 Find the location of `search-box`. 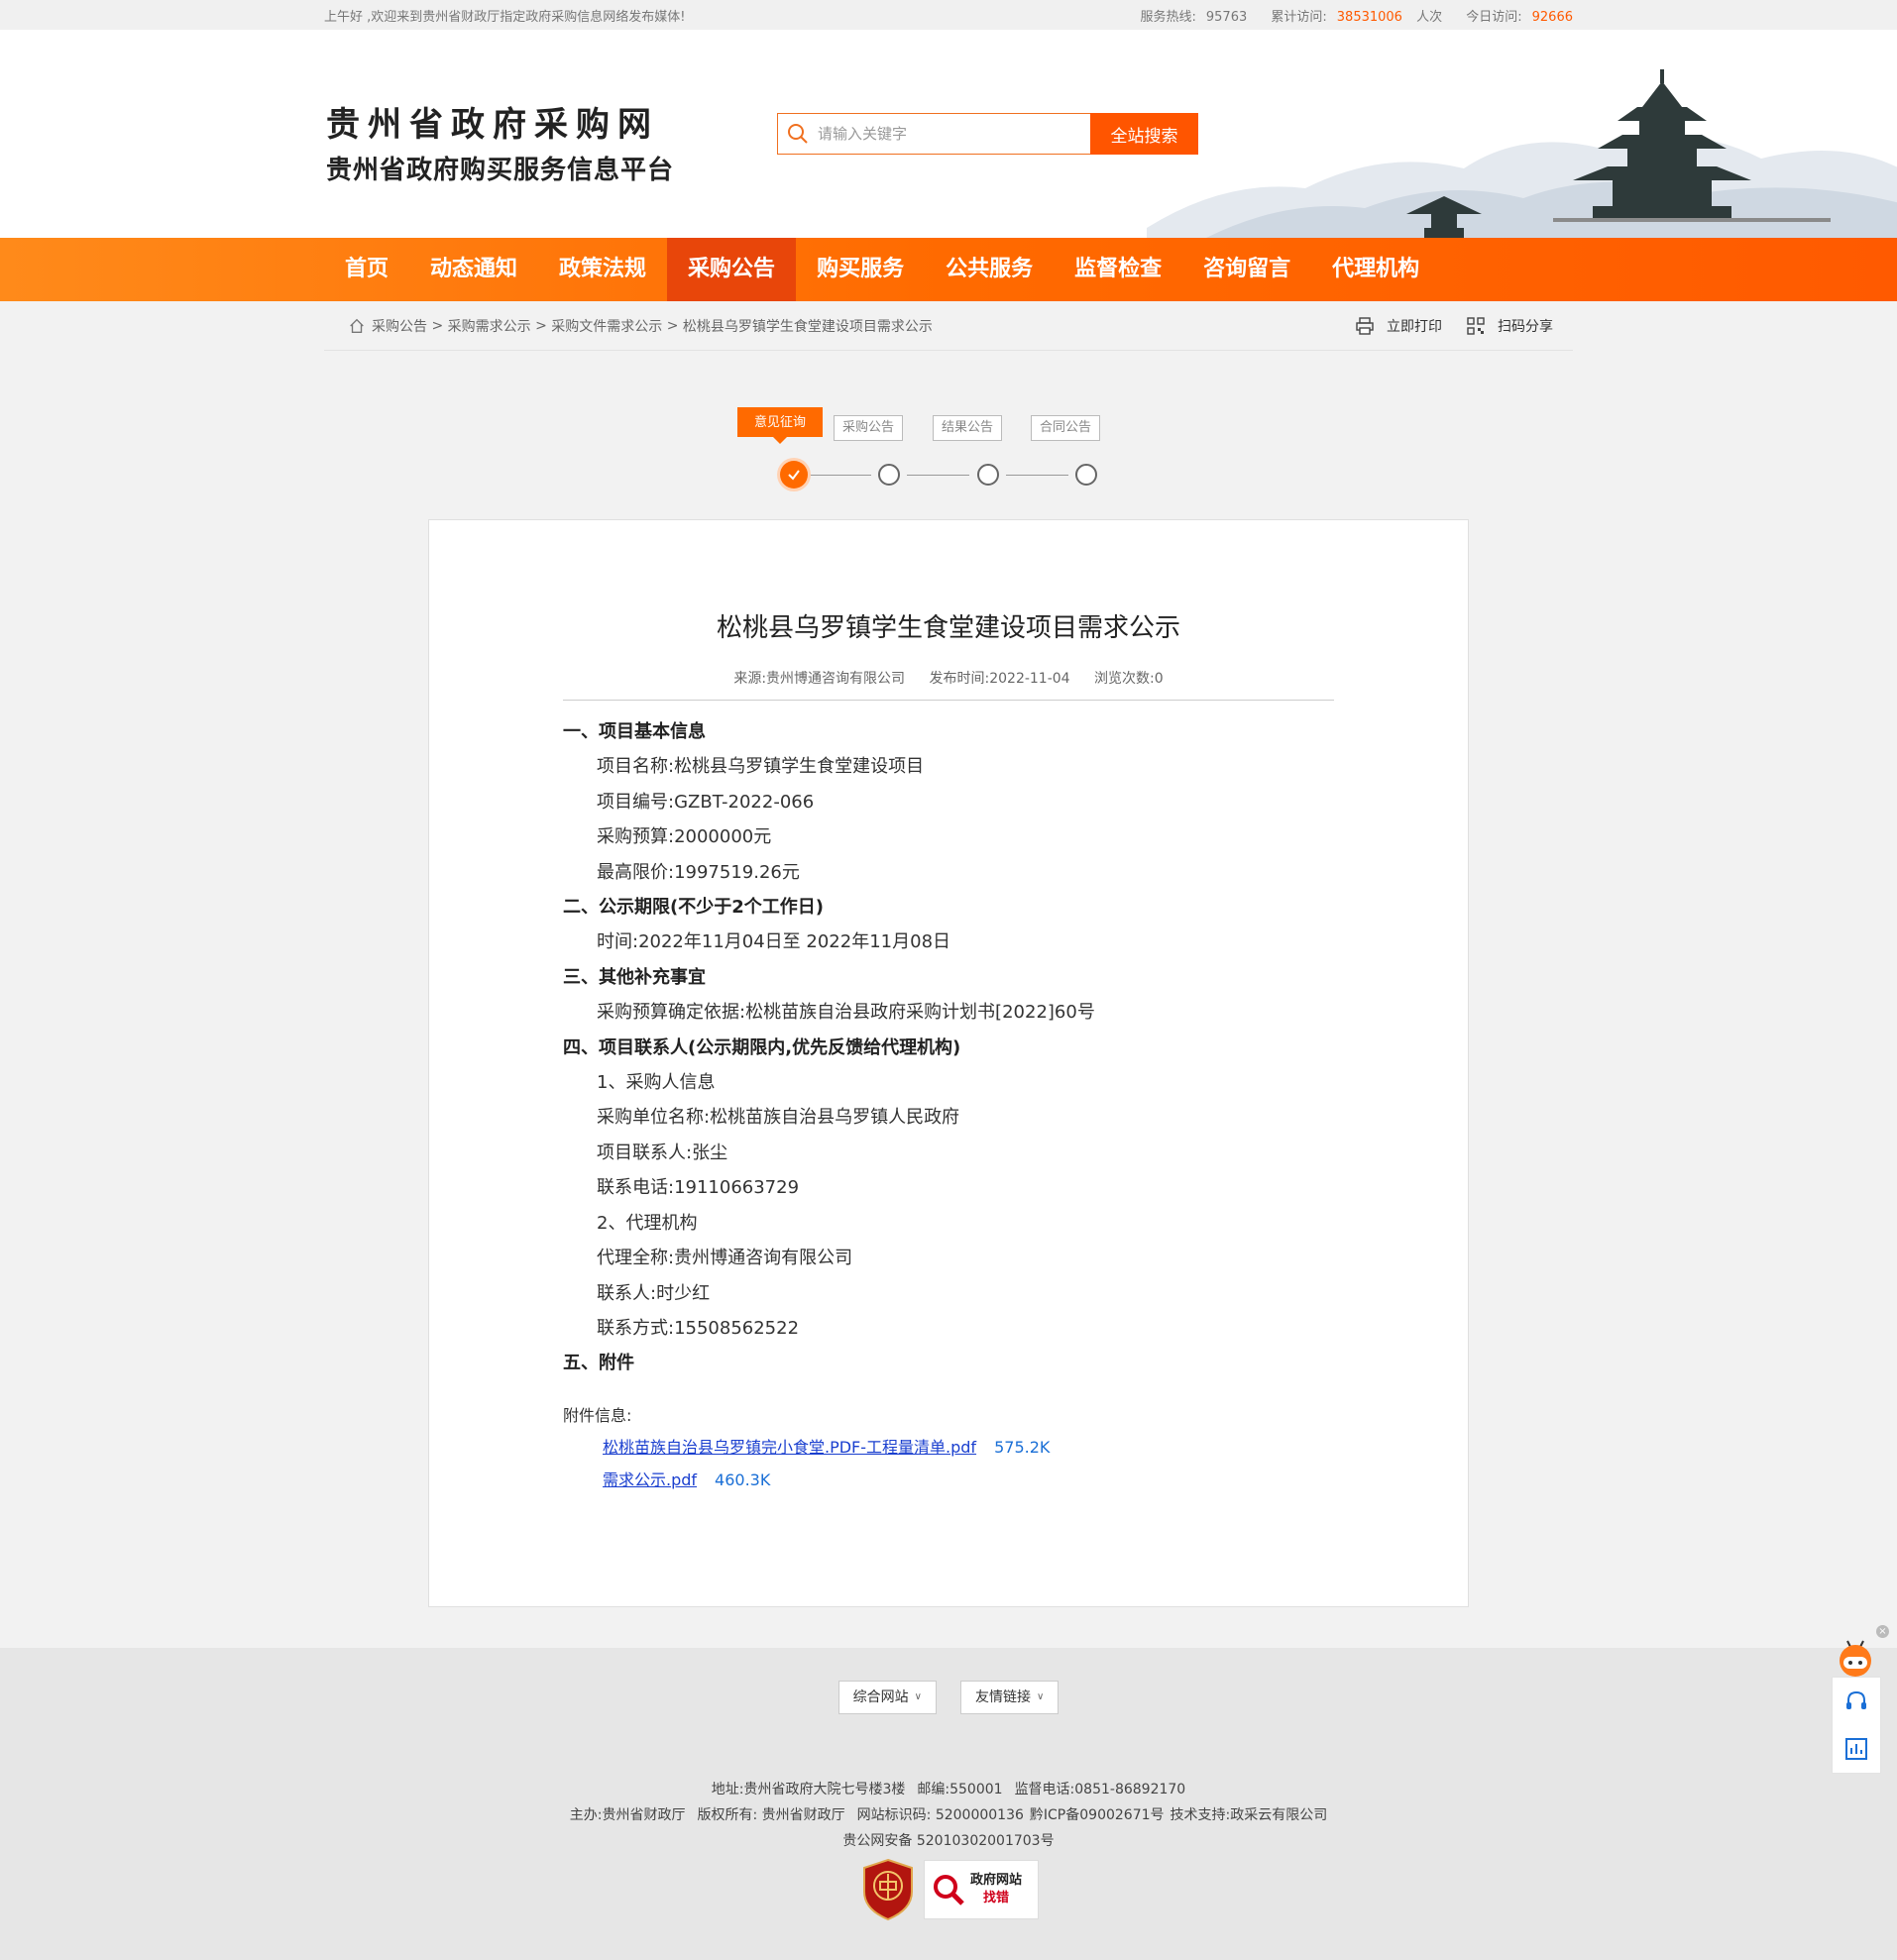

search-box is located at coordinates (934, 134).